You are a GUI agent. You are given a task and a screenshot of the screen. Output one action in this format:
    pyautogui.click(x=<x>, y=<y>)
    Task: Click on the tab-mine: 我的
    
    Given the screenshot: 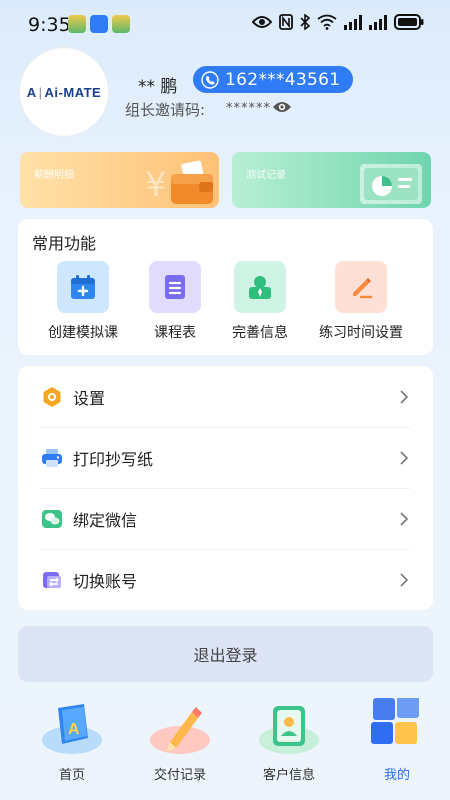 What is the action you would take?
    pyautogui.click(x=397, y=739)
    